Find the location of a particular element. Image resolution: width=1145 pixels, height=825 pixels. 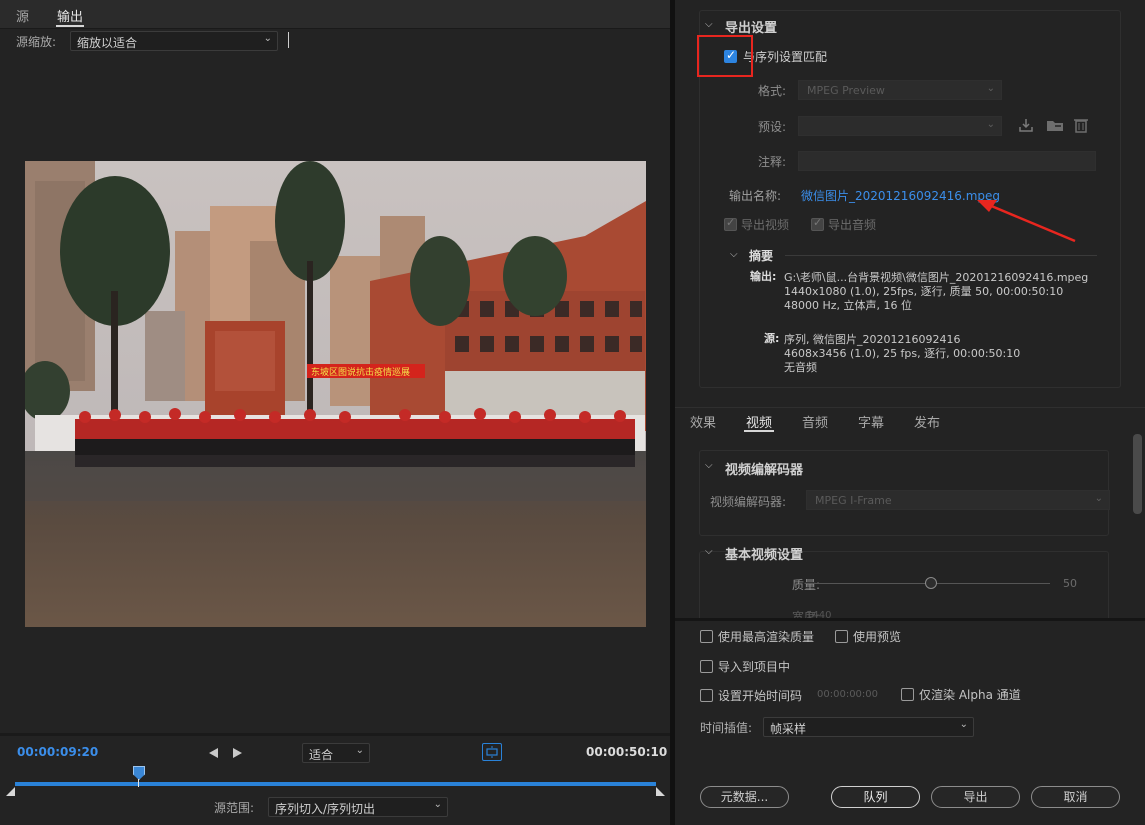

match-sequence-label: 与序列设置匹配 is located at coordinates (785, 57).